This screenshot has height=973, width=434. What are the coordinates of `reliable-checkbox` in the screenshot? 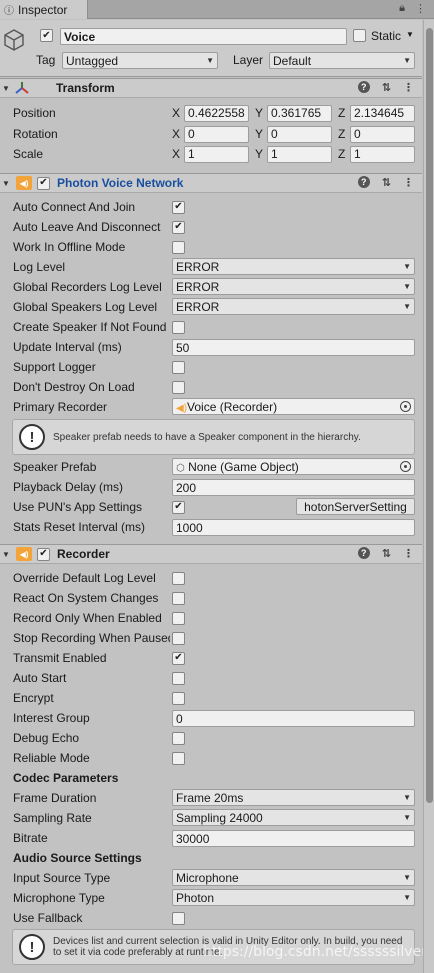 It's located at (178, 758).